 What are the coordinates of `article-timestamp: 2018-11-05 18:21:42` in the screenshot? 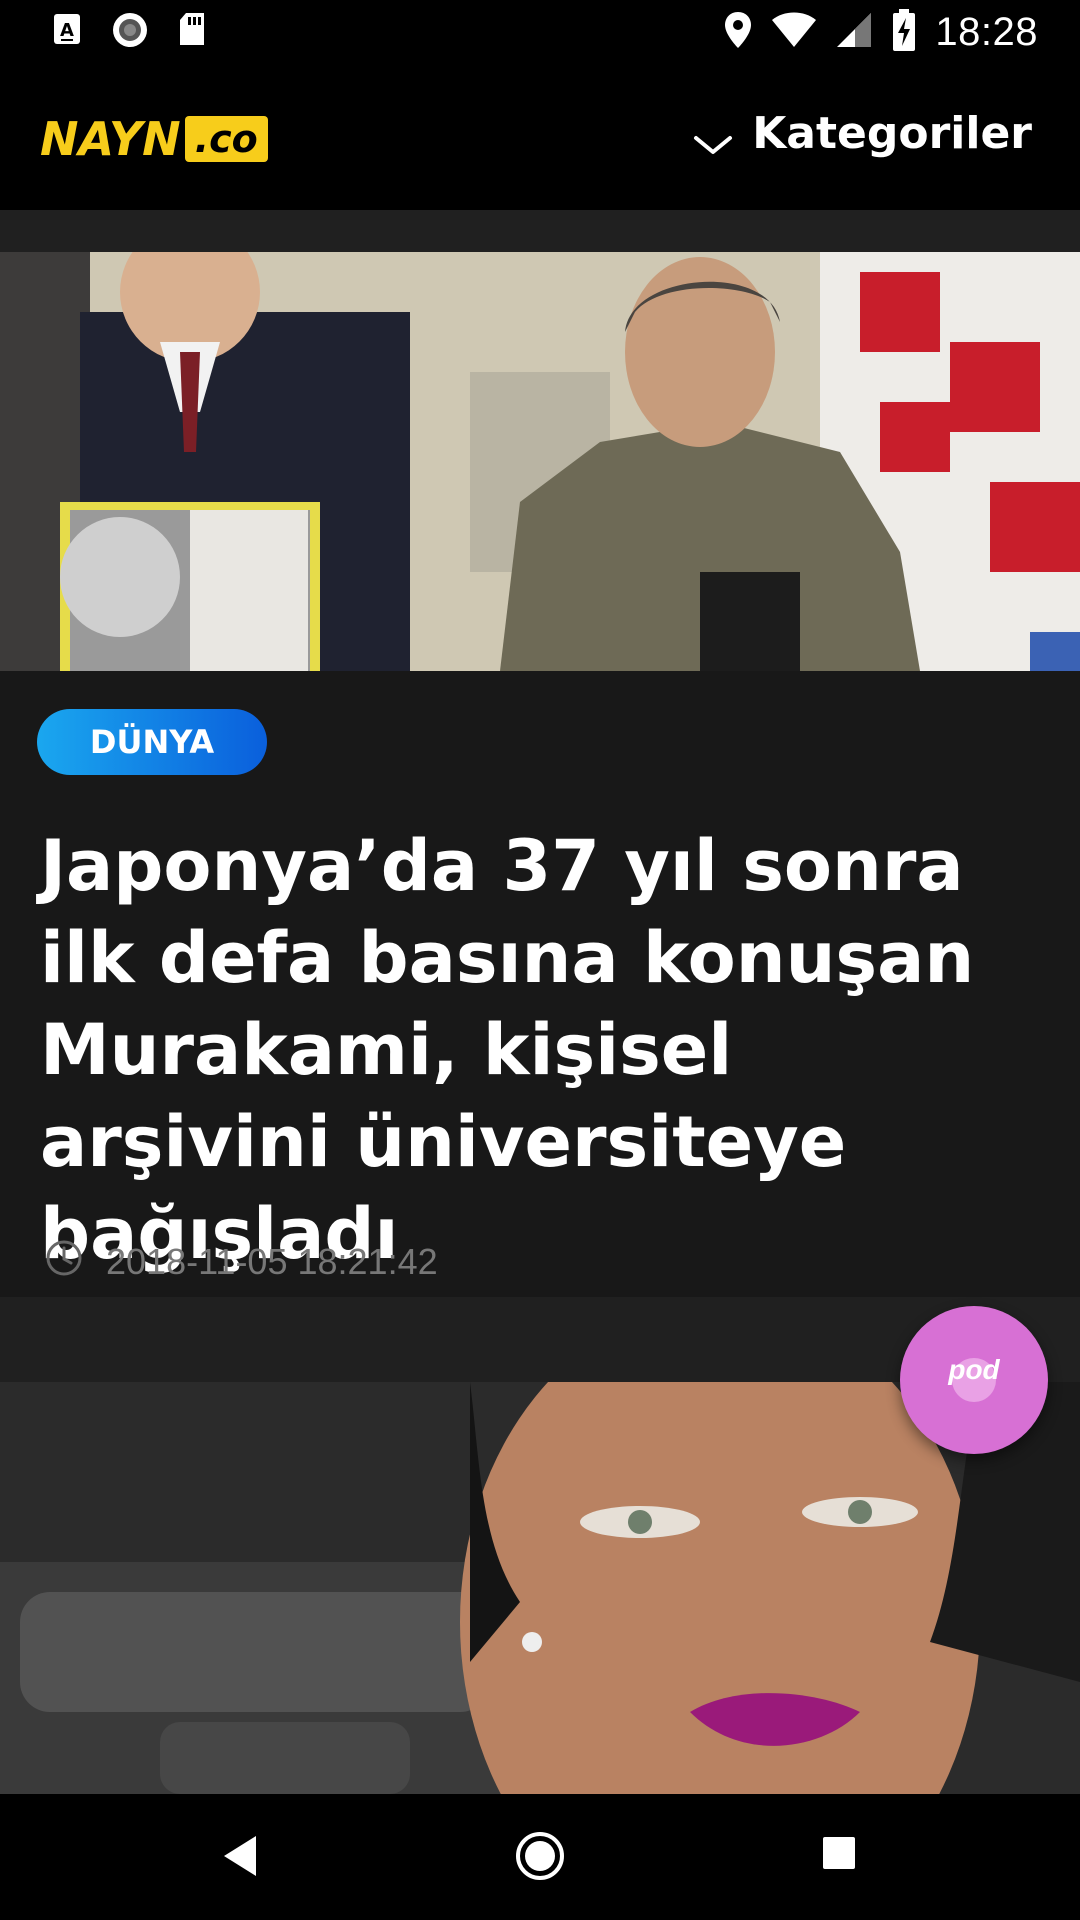 It's located at (241, 1262).